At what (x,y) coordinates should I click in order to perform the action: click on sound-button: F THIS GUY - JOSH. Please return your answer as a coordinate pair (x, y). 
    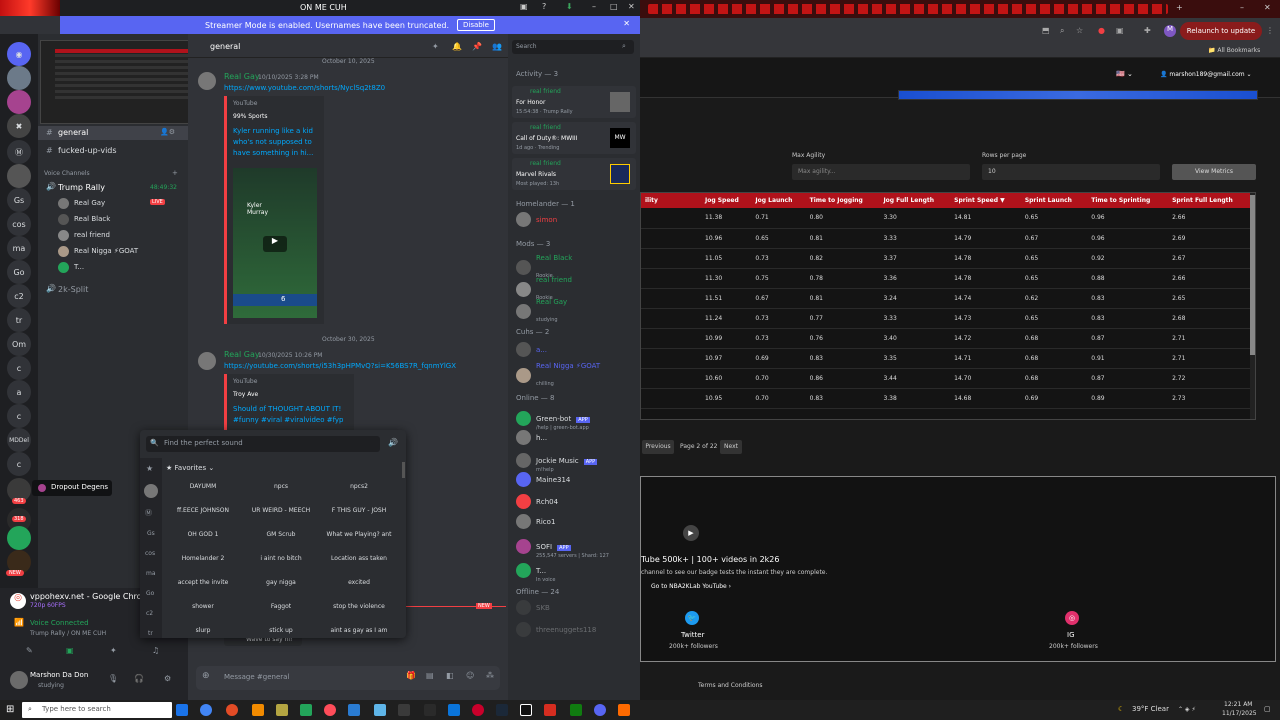
    Looking at the image, I should click on (359, 510).